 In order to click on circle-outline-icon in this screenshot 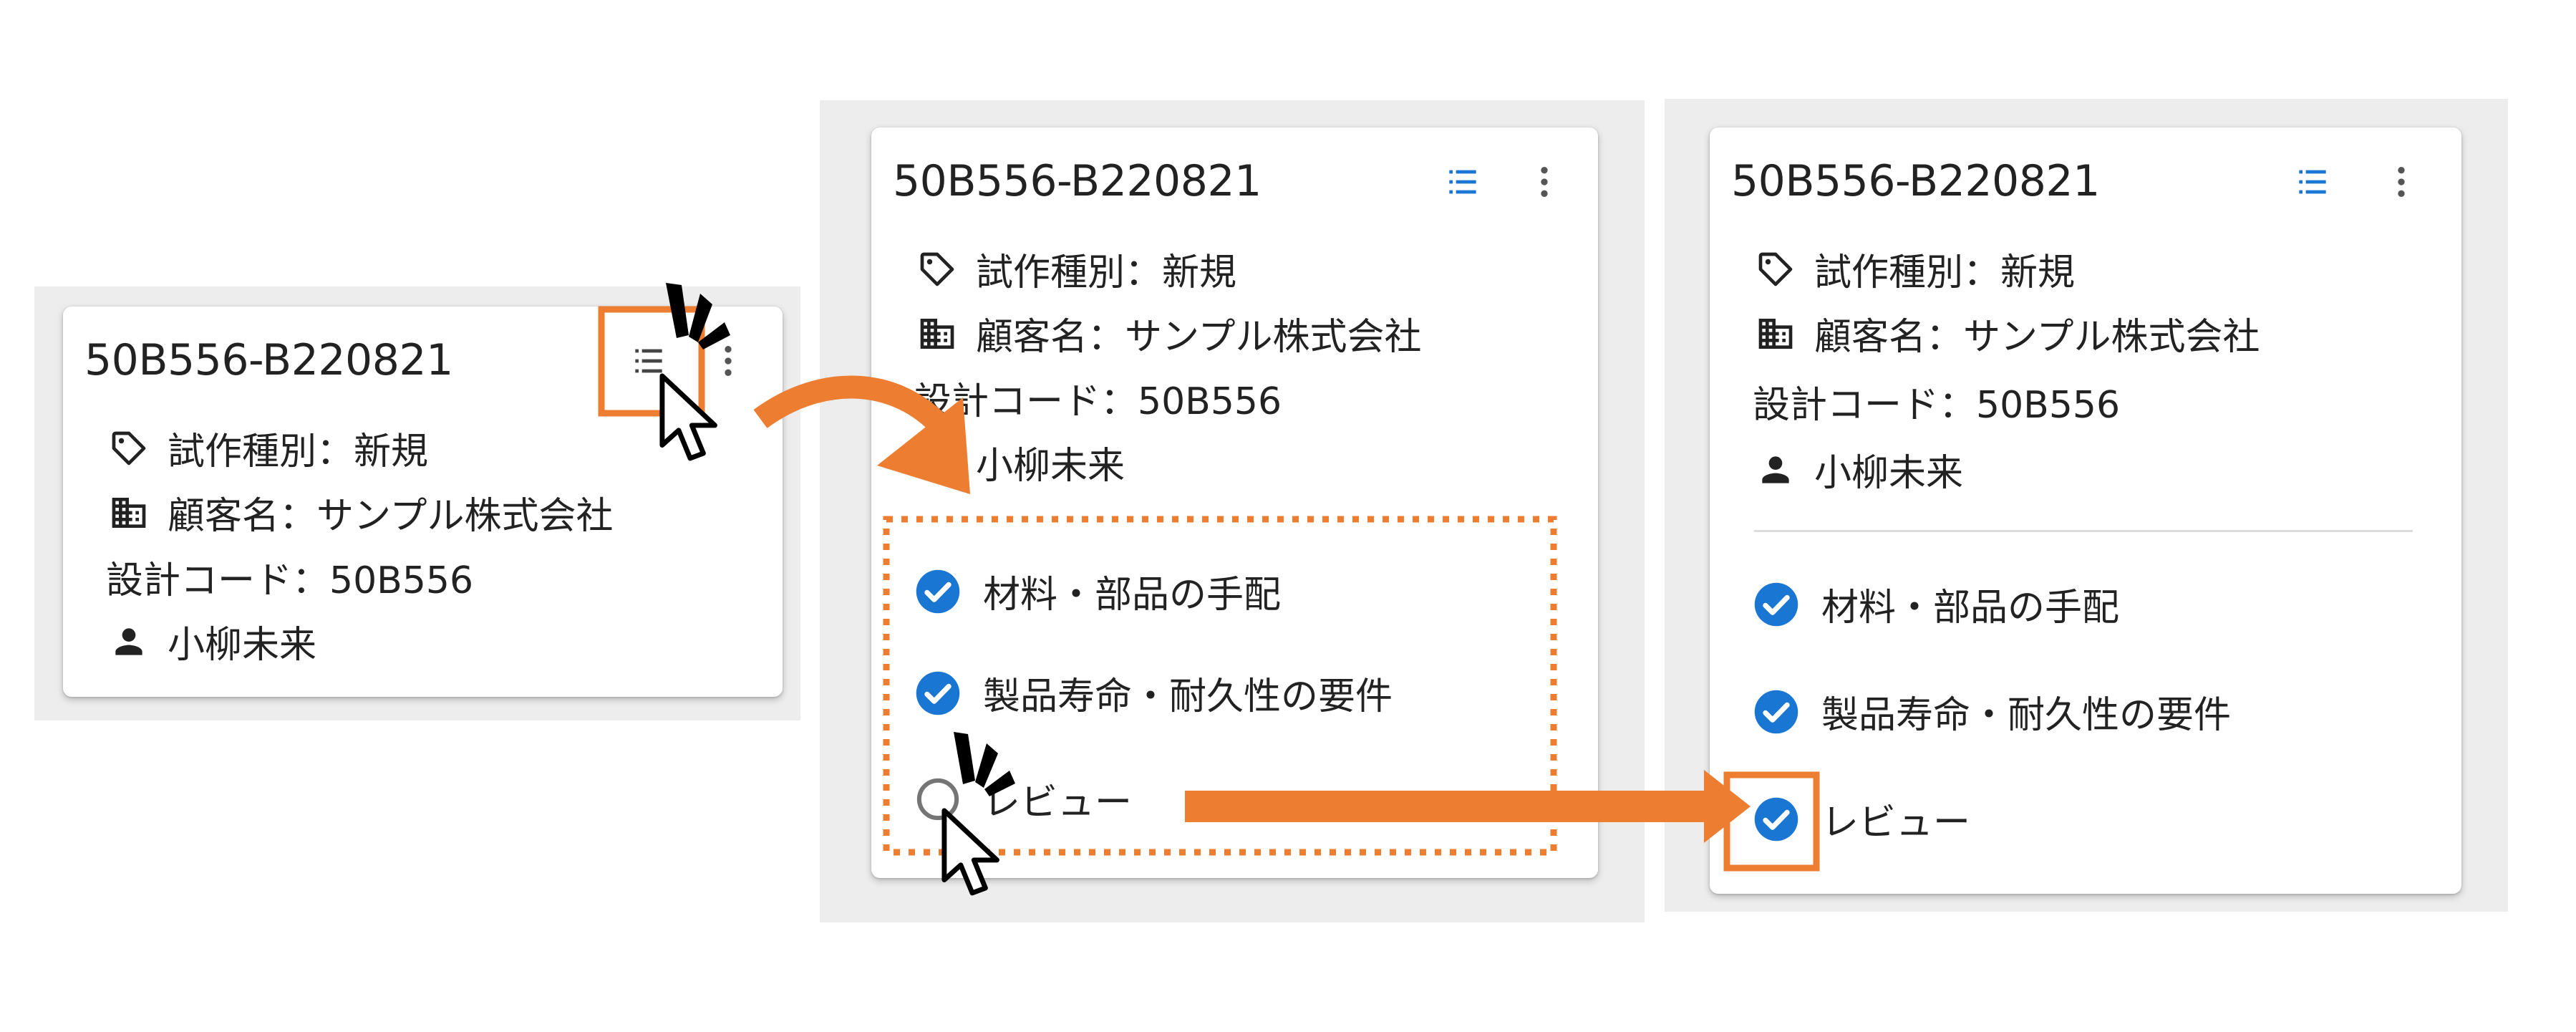, I will do `click(938, 799)`.